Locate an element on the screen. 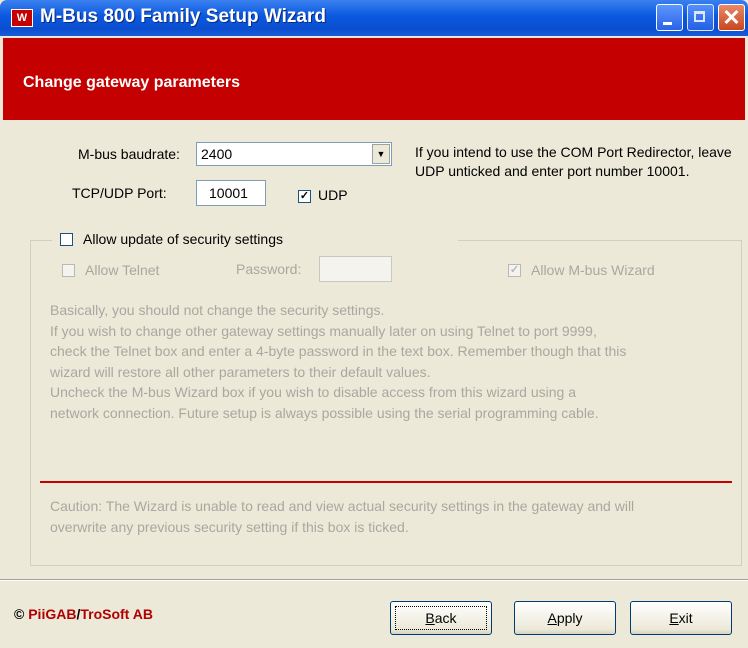 The image size is (748, 648). port-input: 10001 is located at coordinates (231, 193).